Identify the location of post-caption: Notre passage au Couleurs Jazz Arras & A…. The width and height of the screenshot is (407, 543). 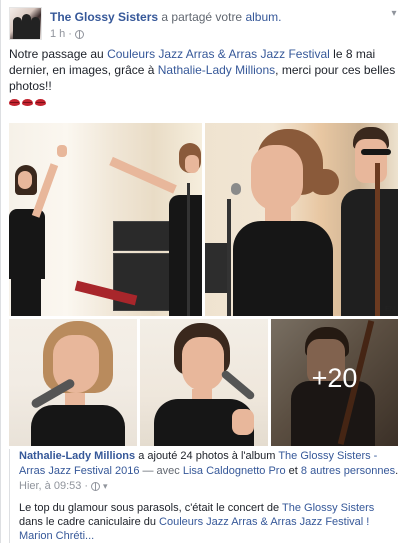
(205, 70).